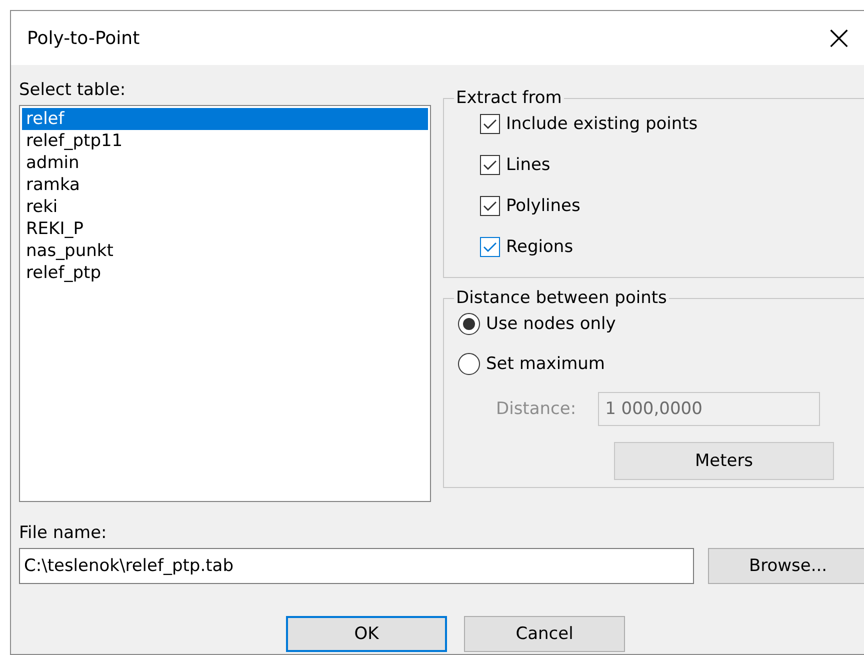 The width and height of the screenshot is (864, 655). Describe the element at coordinates (509, 98) in the screenshot. I see `group-title: Extract from` at that location.